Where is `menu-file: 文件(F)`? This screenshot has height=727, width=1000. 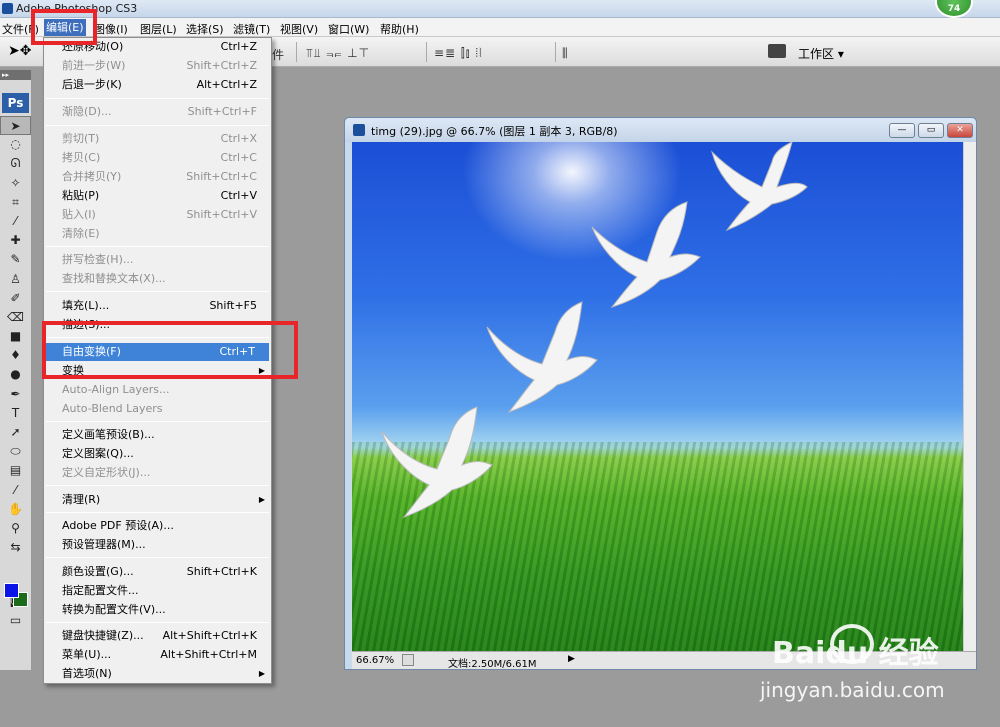 menu-file: 文件(F) is located at coordinates (20, 29).